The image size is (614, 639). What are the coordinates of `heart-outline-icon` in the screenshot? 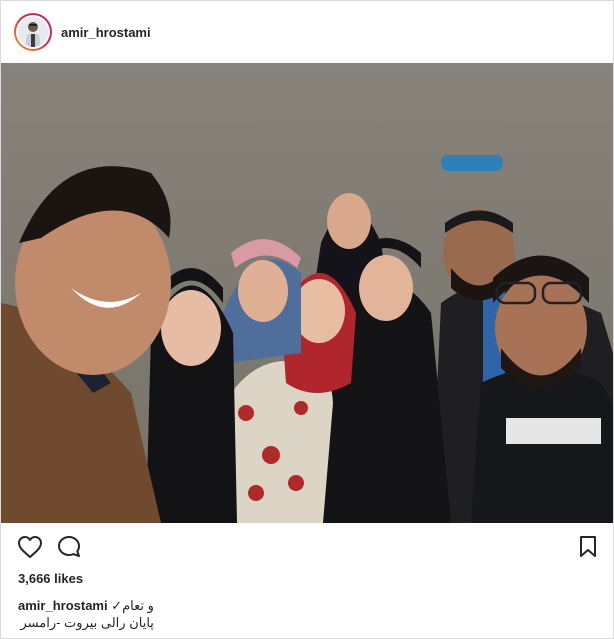 It's located at (30, 549).